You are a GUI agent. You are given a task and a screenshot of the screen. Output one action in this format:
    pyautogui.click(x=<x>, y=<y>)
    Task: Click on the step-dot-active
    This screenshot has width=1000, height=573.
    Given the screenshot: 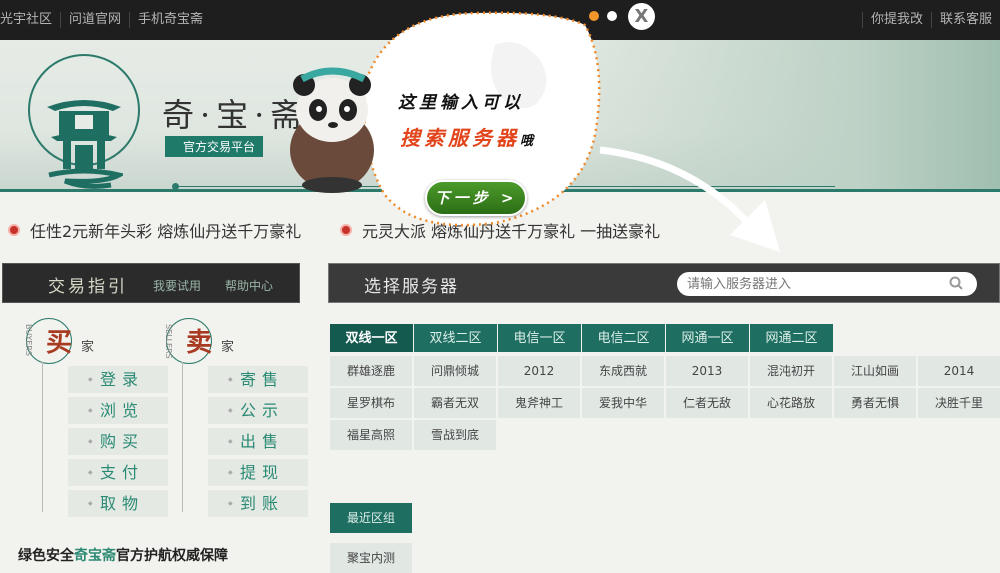 What is the action you would take?
    pyautogui.click(x=594, y=16)
    